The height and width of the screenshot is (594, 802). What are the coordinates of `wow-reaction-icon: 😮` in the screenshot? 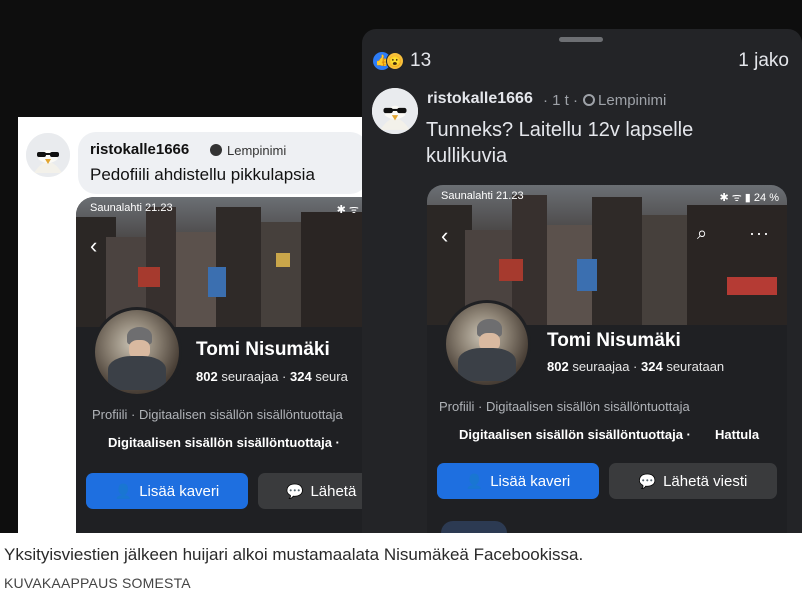 It's located at (395, 61).